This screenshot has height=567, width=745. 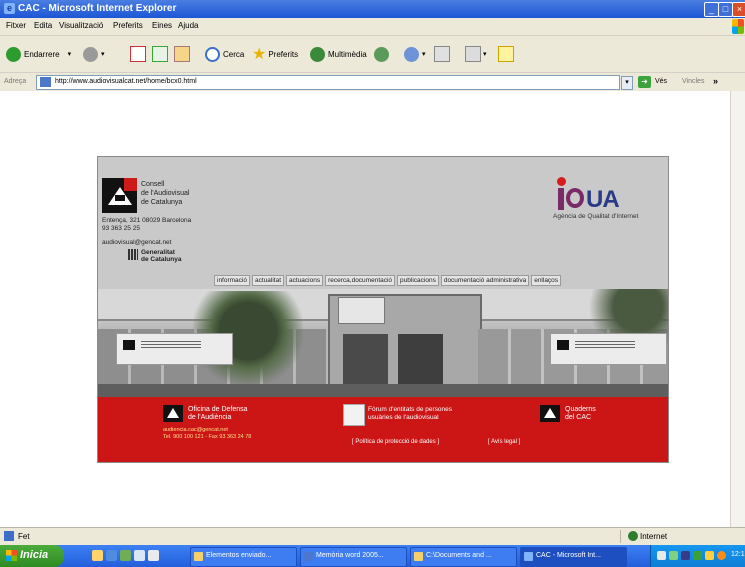 I want to click on menu-edit: Edita, so click(x=43, y=25).